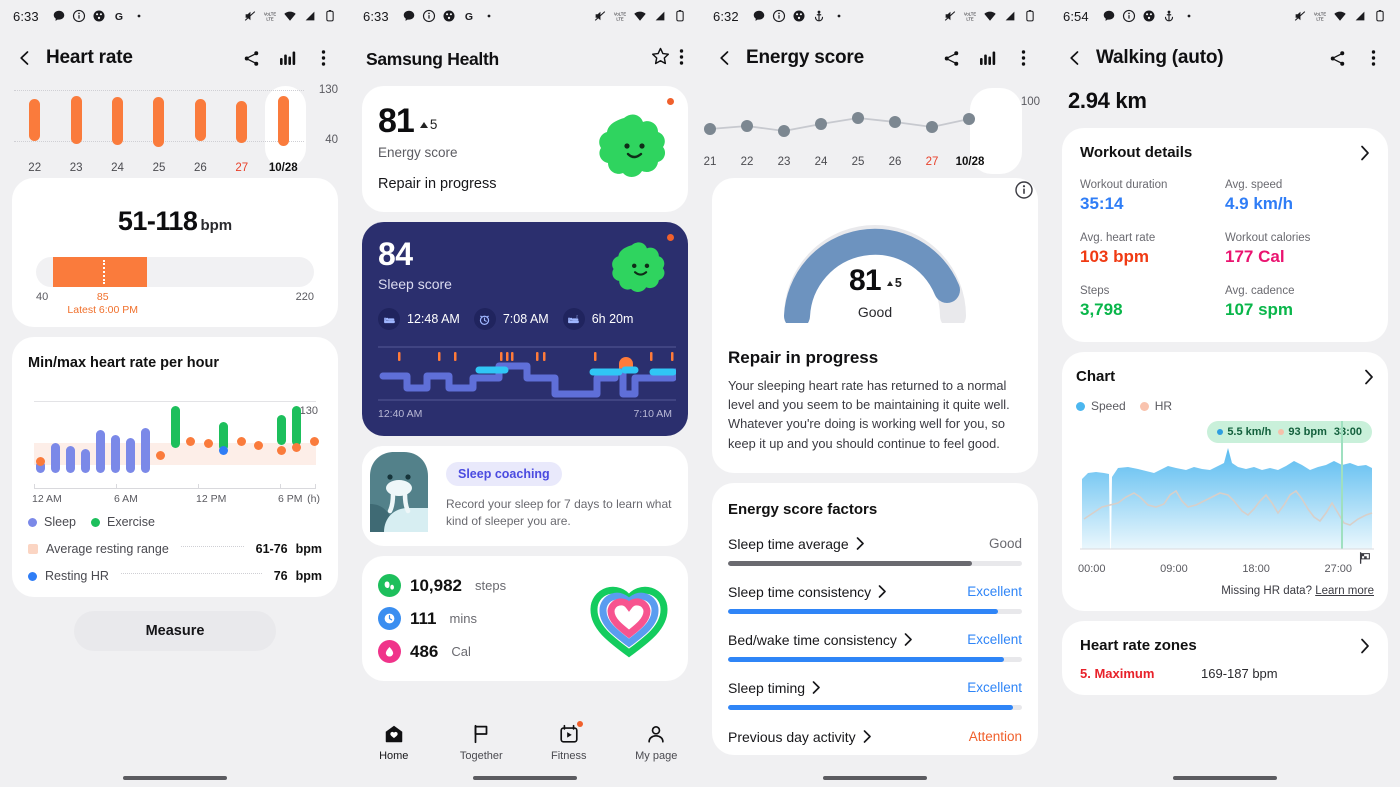 The height and width of the screenshot is (787, 1400). What do you see at coordinates (747, 162) in the screenshot?
I see `energy-day-label: 22` at bounding box center [747, 162].